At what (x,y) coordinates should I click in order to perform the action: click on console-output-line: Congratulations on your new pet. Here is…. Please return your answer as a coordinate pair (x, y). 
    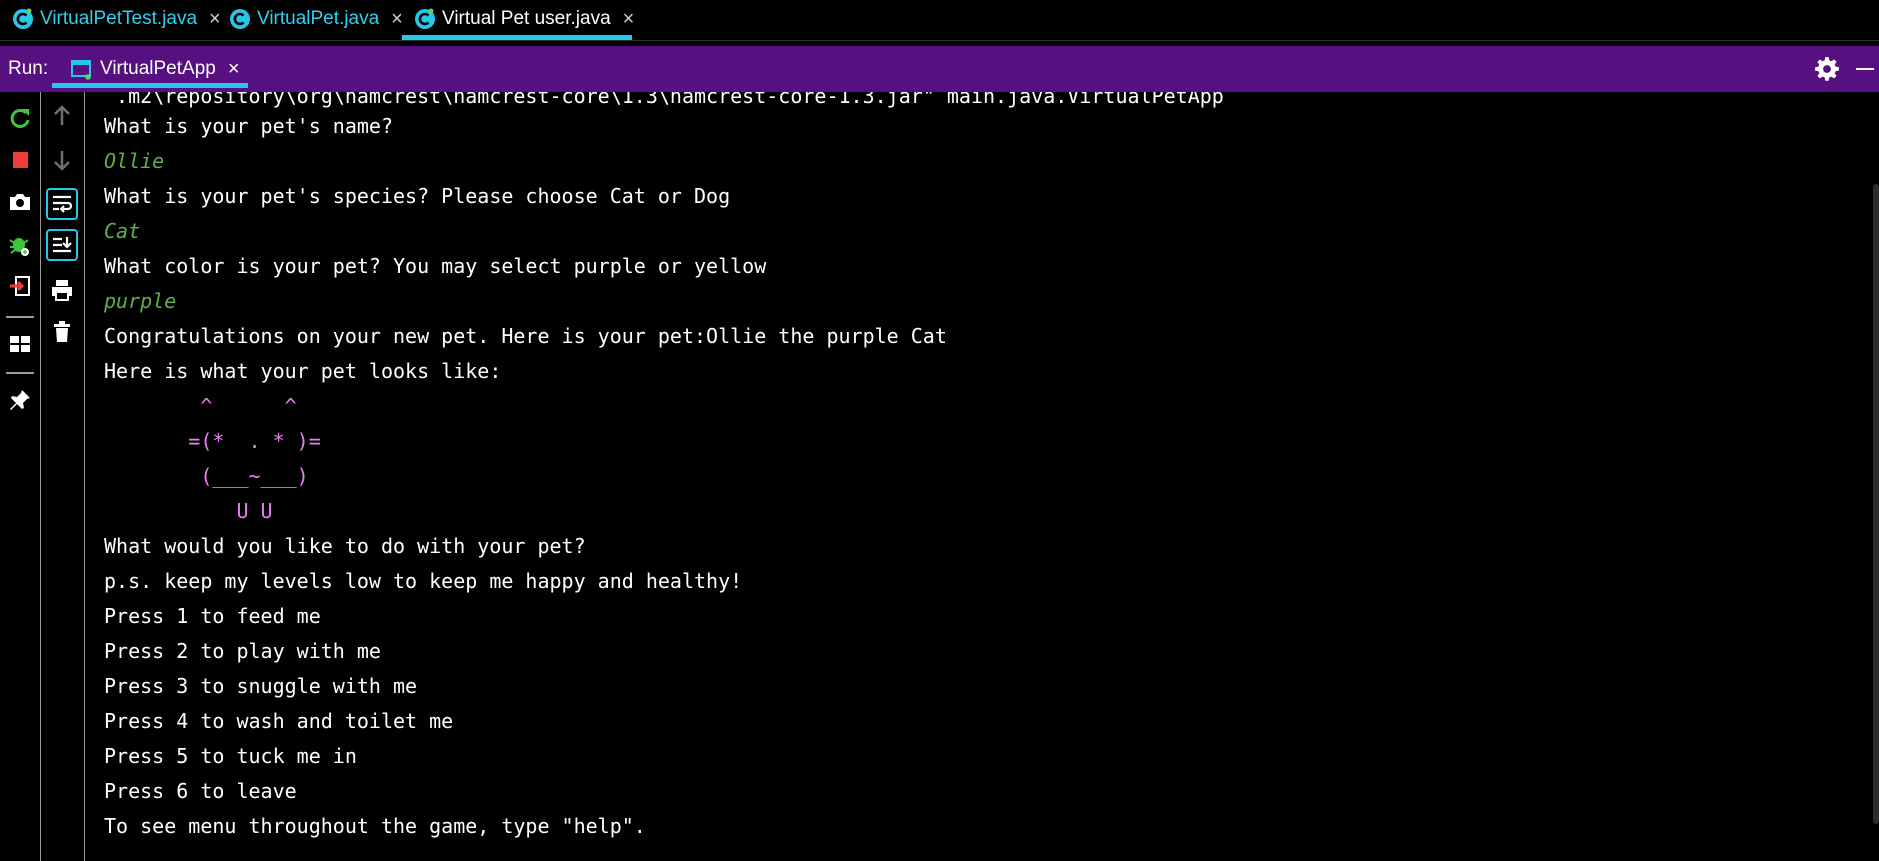
    Looking at the image, I should click on (525, 336).